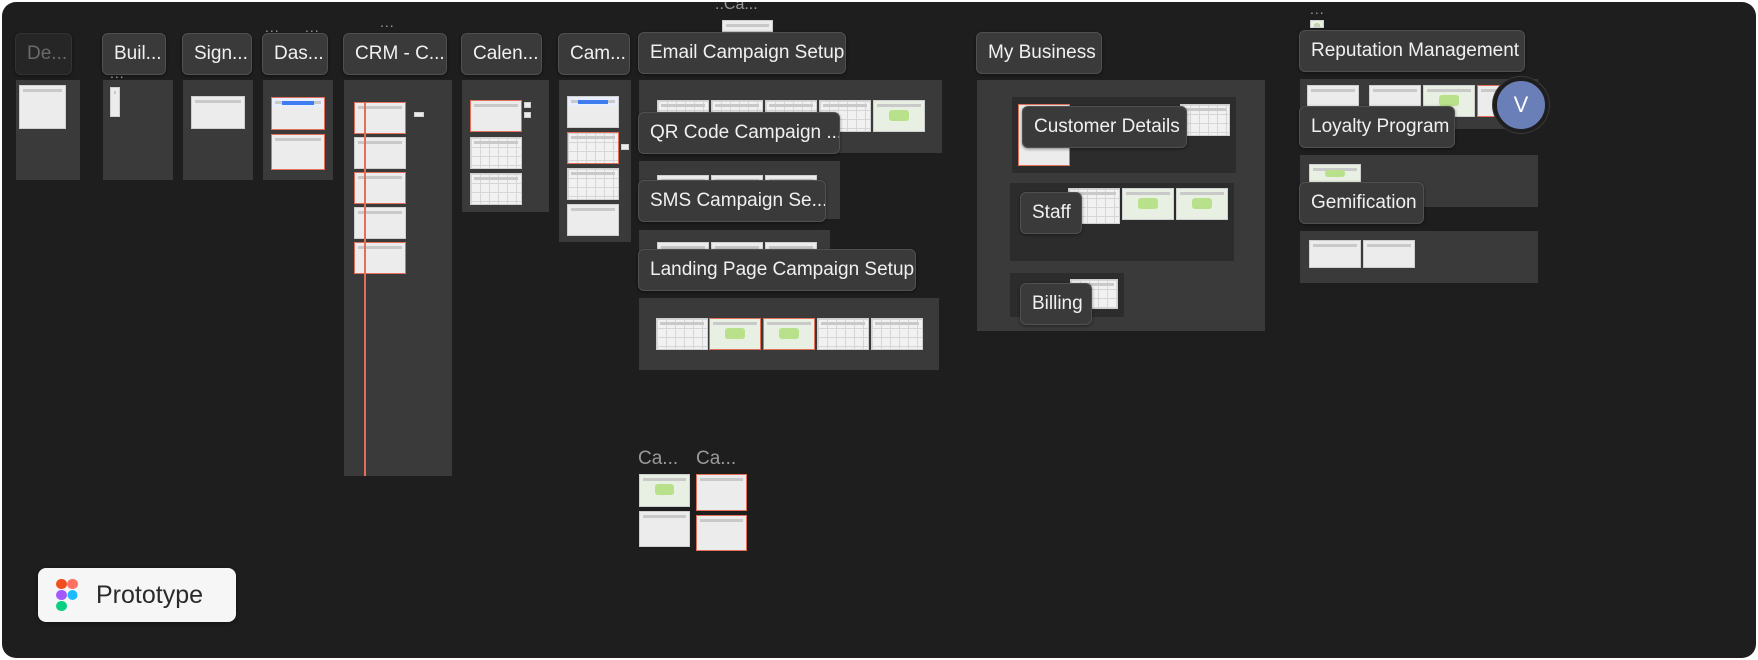  What do you see at coordinates (1412, 51) in the screenshot?
I see `section-label-reputation: Reputation Management` at bounding box center [1412, 51].